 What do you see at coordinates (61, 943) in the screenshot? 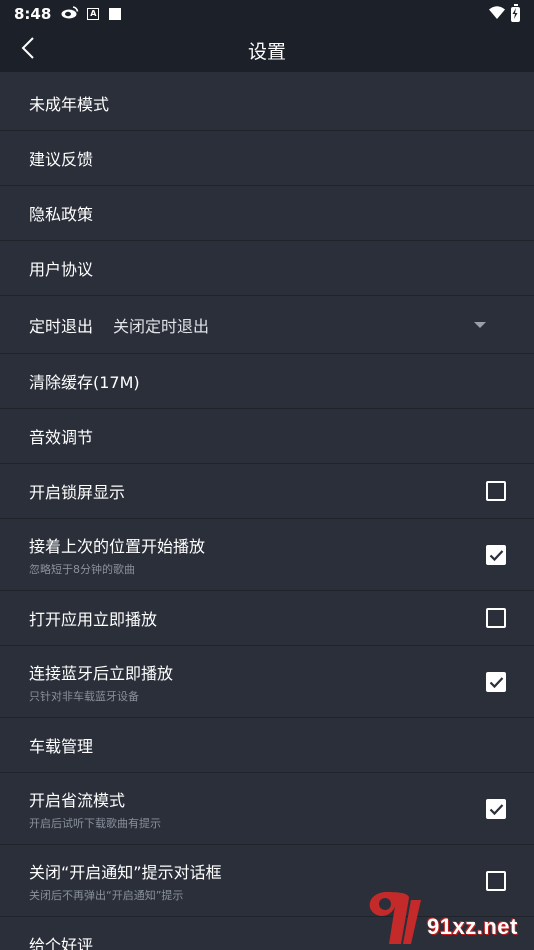
I see `settings-item-label: 给个好评` at bounding box center [61, 943].